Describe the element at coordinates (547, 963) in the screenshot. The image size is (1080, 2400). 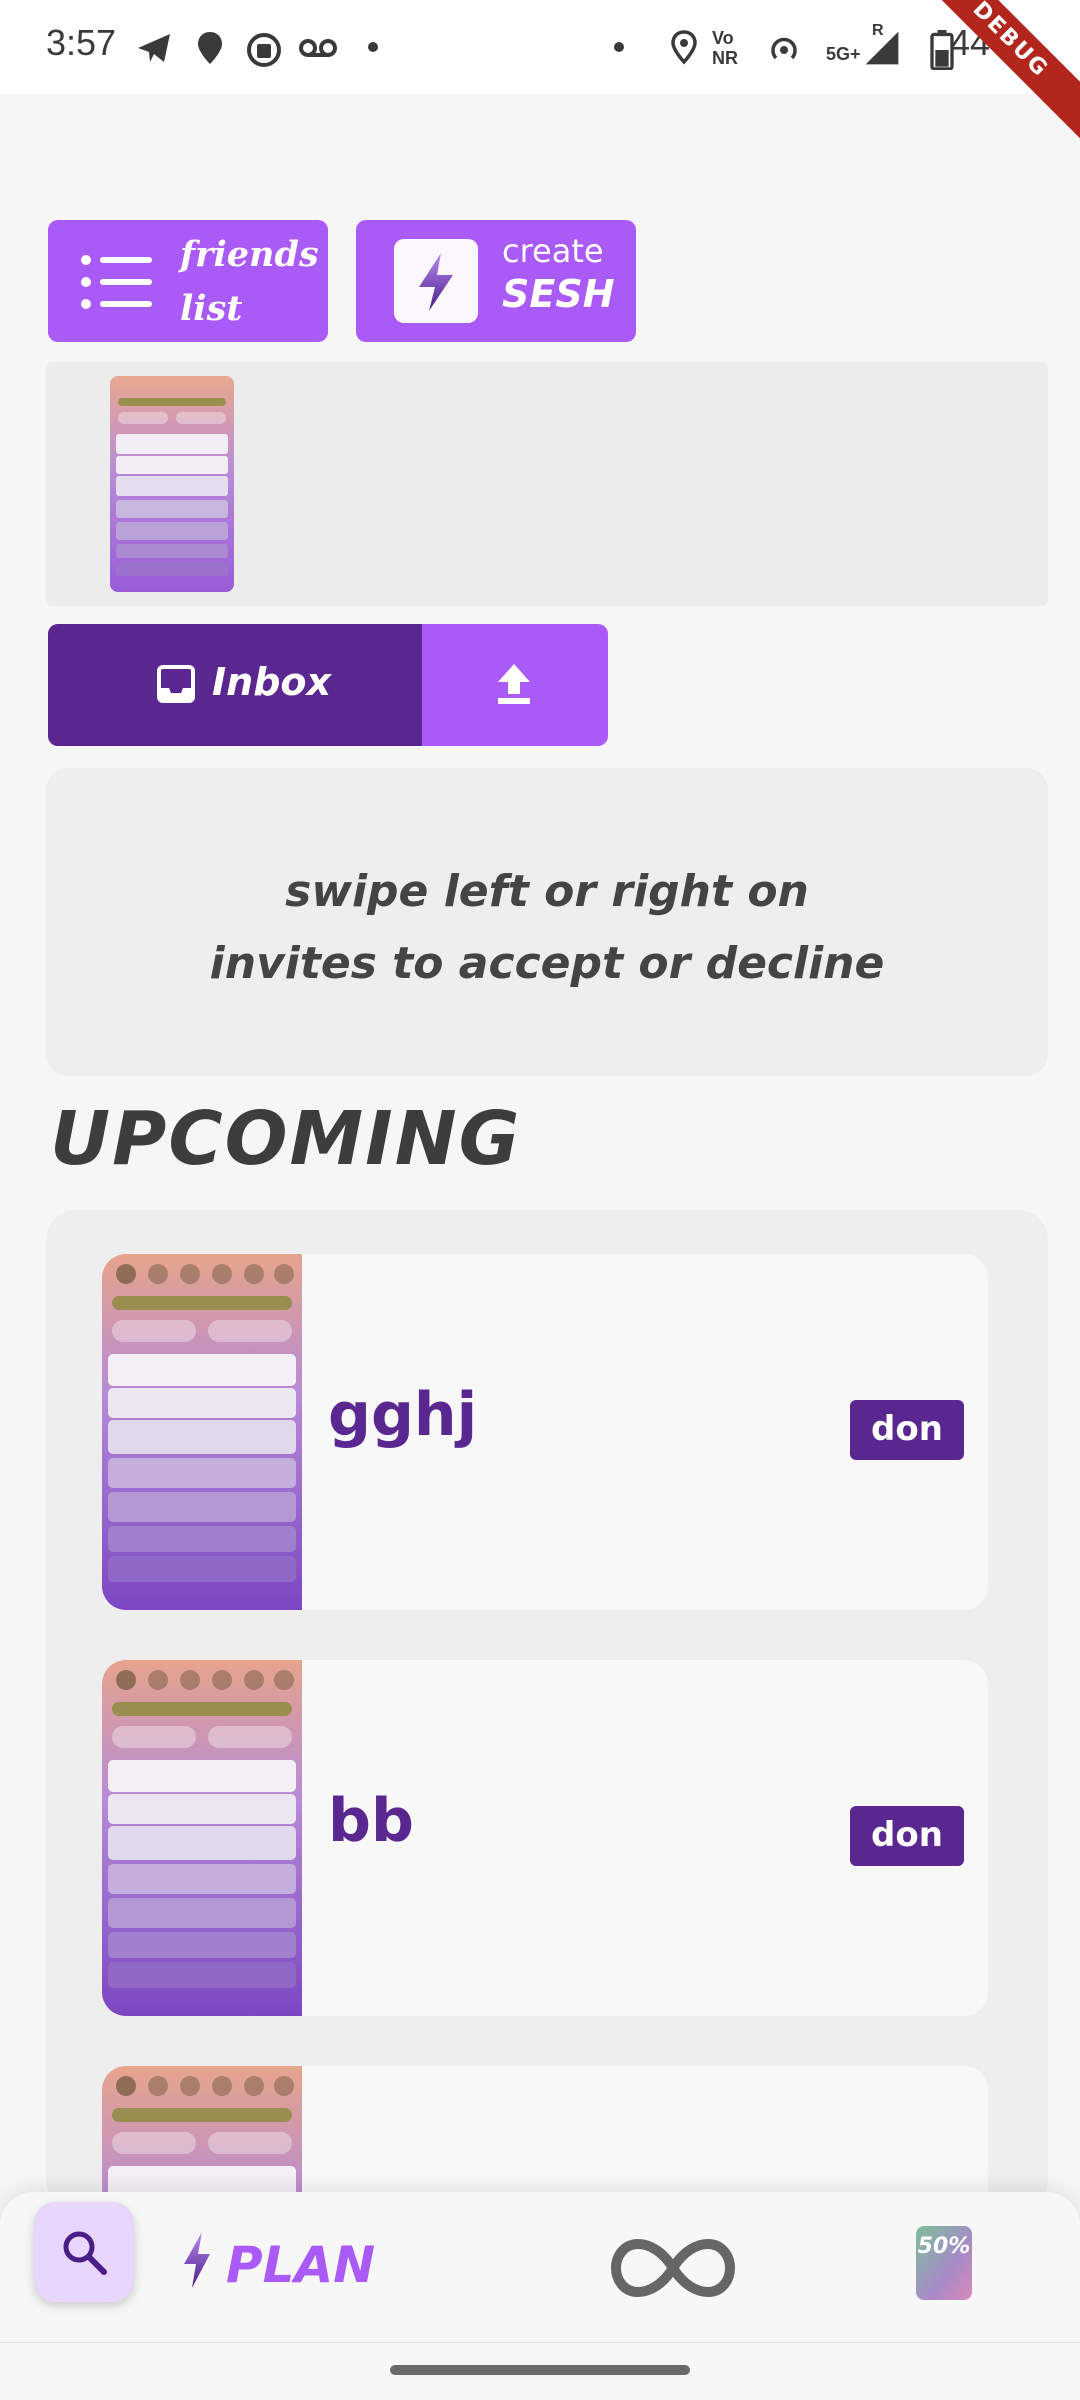
I see `swipe-hint-line2: invites to accept or decline` at that location.